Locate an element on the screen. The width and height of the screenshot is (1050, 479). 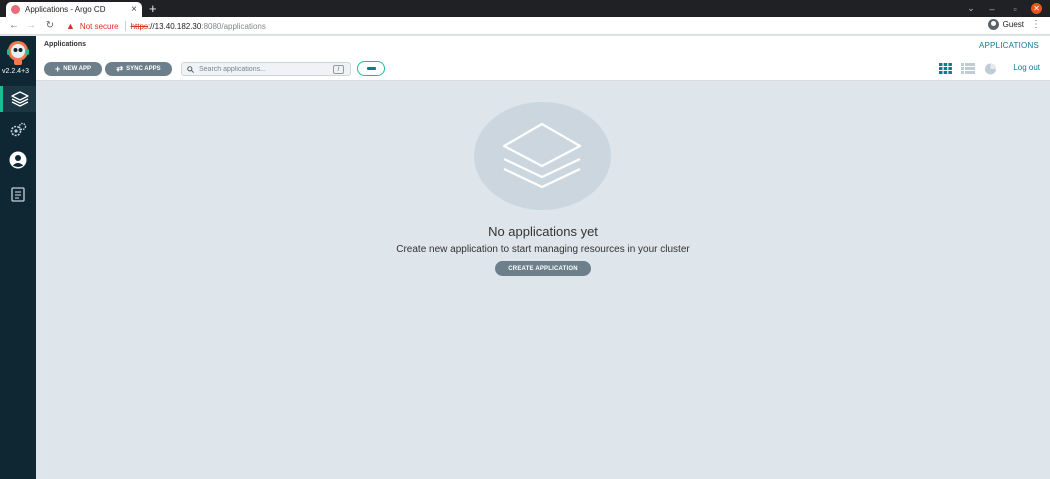
not-secure-label: Not secure is located at coordinates (99, 26).